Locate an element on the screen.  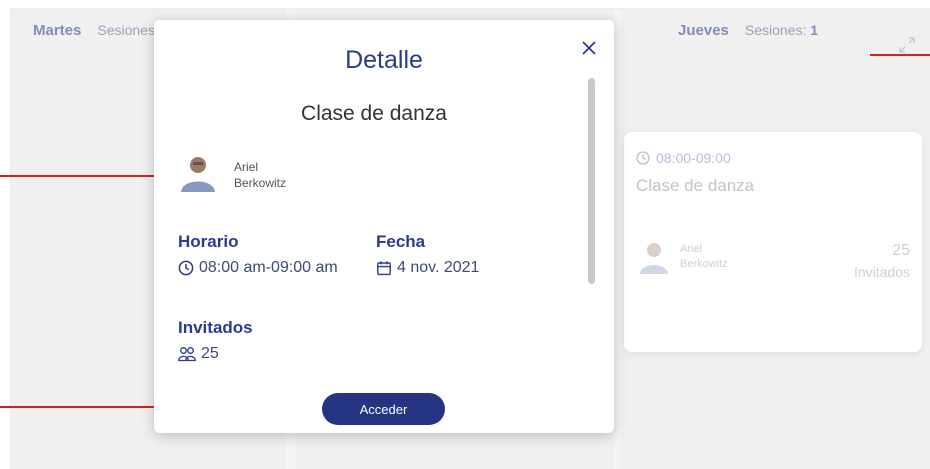
horario-value: 08:00 am-09:00 am is located at coordinates (258, 268).